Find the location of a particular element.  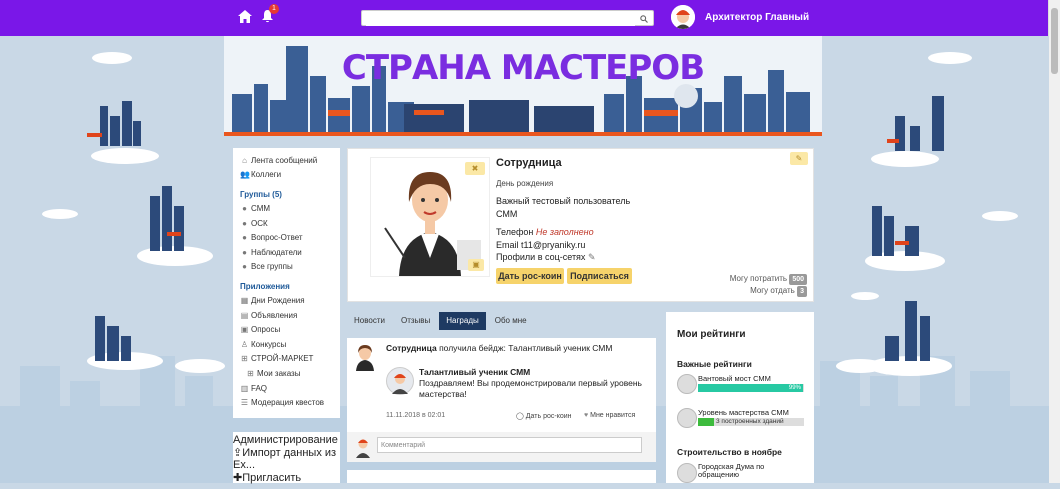

rating-progress-fill is located at coordinates (706, 422).